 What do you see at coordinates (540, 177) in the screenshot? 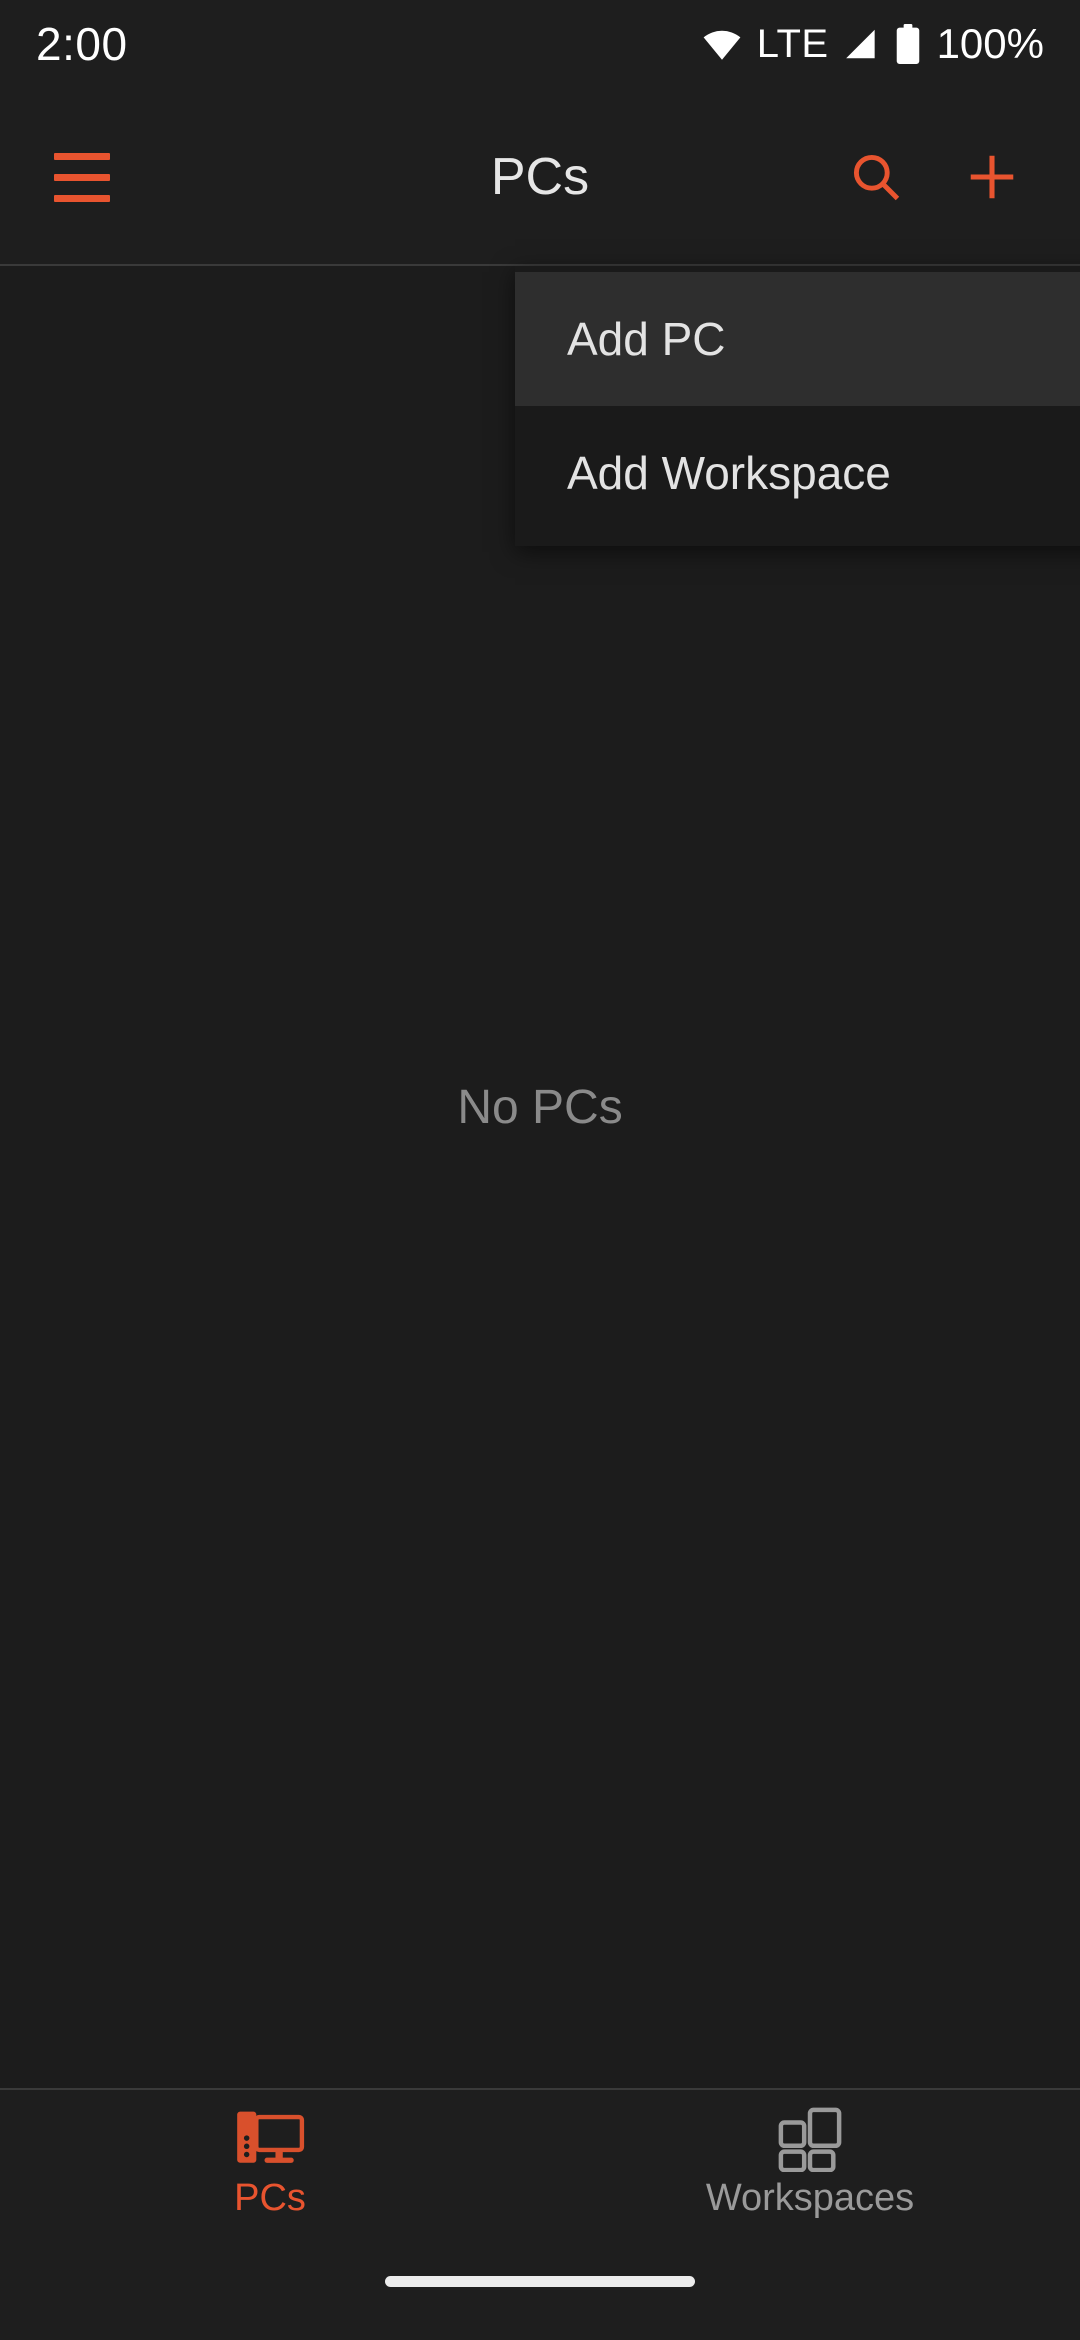
I see `app-bar: PCs` at bounding box center [540, 177].